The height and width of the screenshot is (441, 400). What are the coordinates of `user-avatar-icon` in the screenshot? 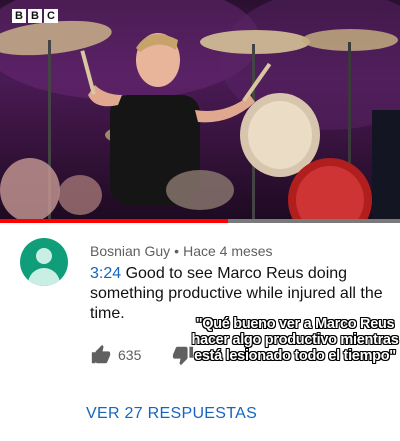 It's located at (44, 262).